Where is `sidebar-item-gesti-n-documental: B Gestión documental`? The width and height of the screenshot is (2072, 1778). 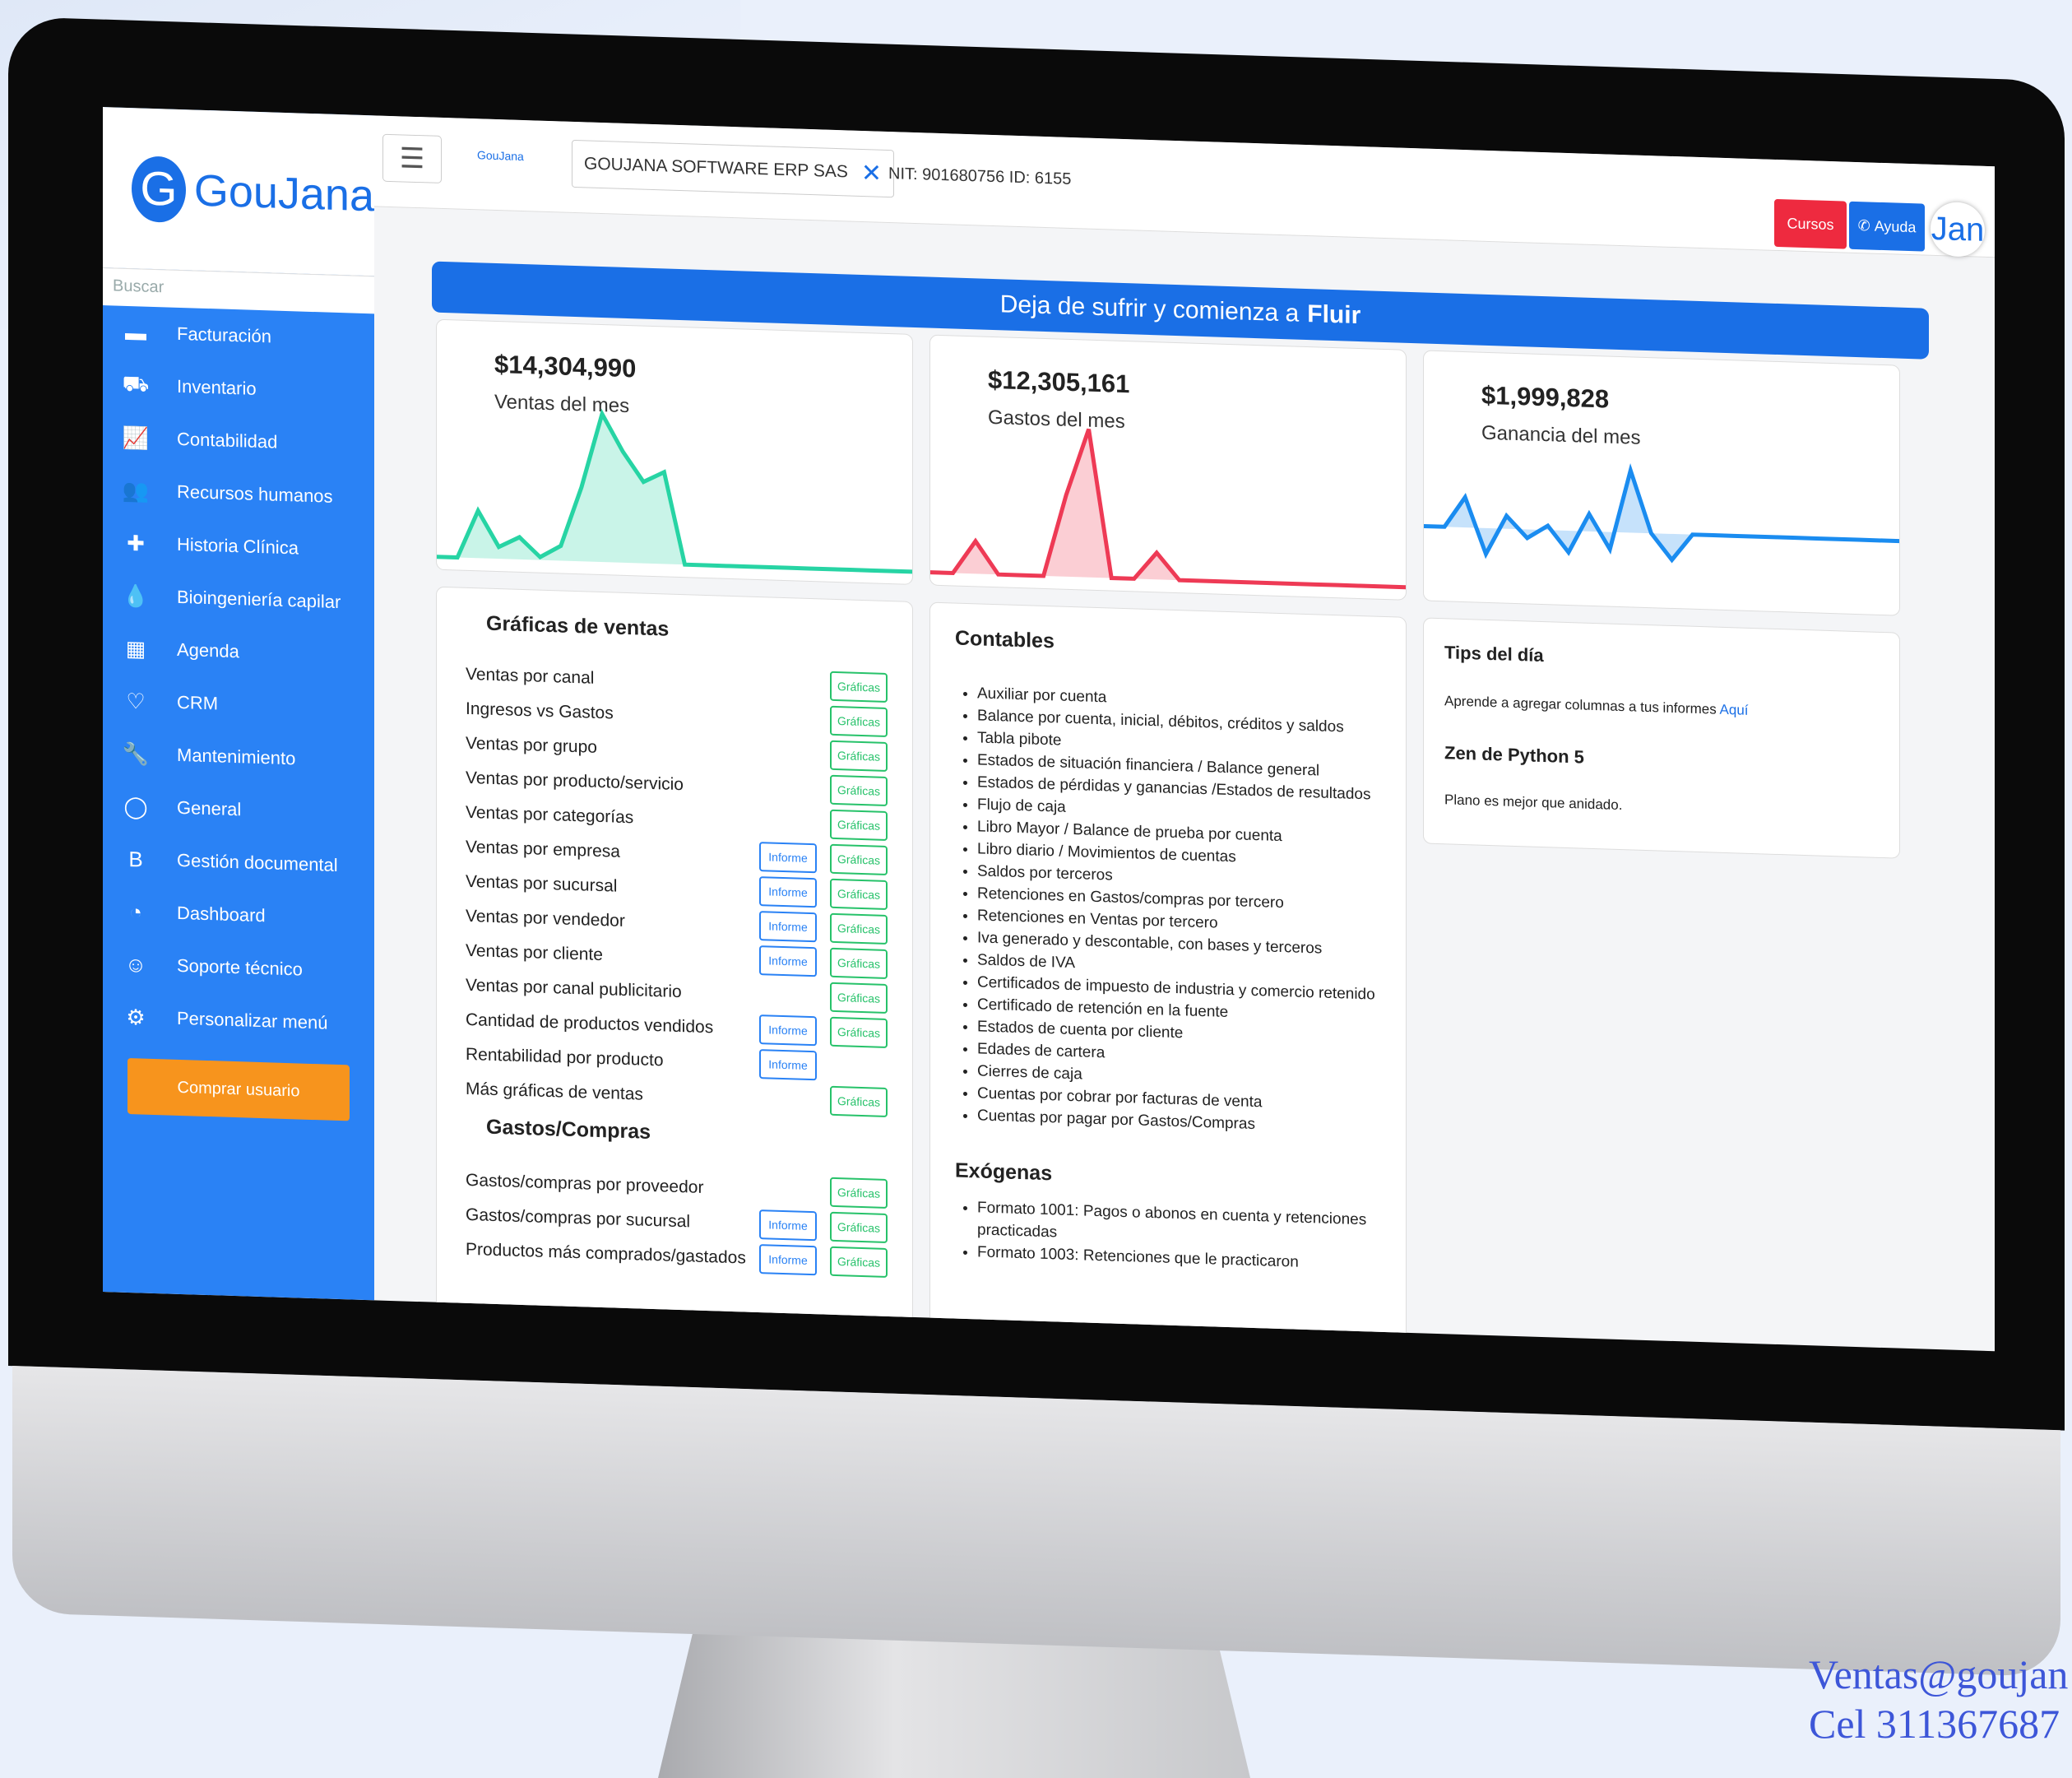 sidebar-item-gesti-n-documental: B Gestión documental is located at coordinates (238, 862).